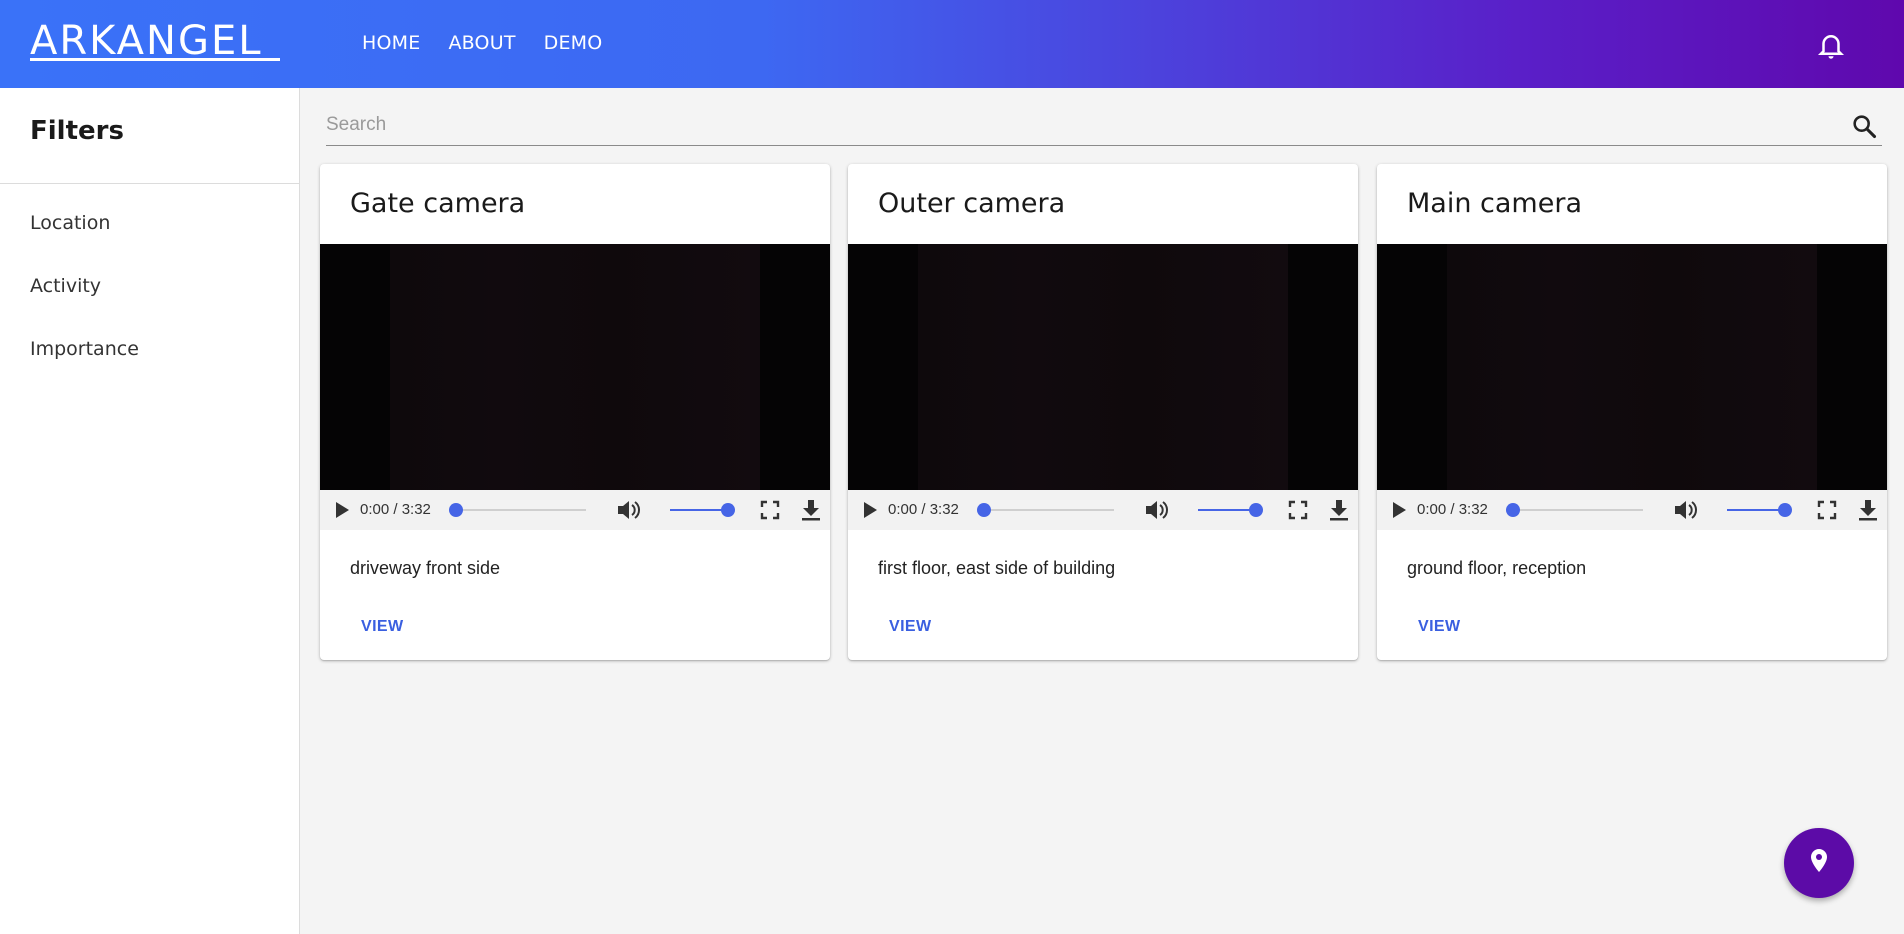 The image size is (1904, 934). Describe the element at coordinates (1076, 125) in the screenshot. I see `search-input` at that location.